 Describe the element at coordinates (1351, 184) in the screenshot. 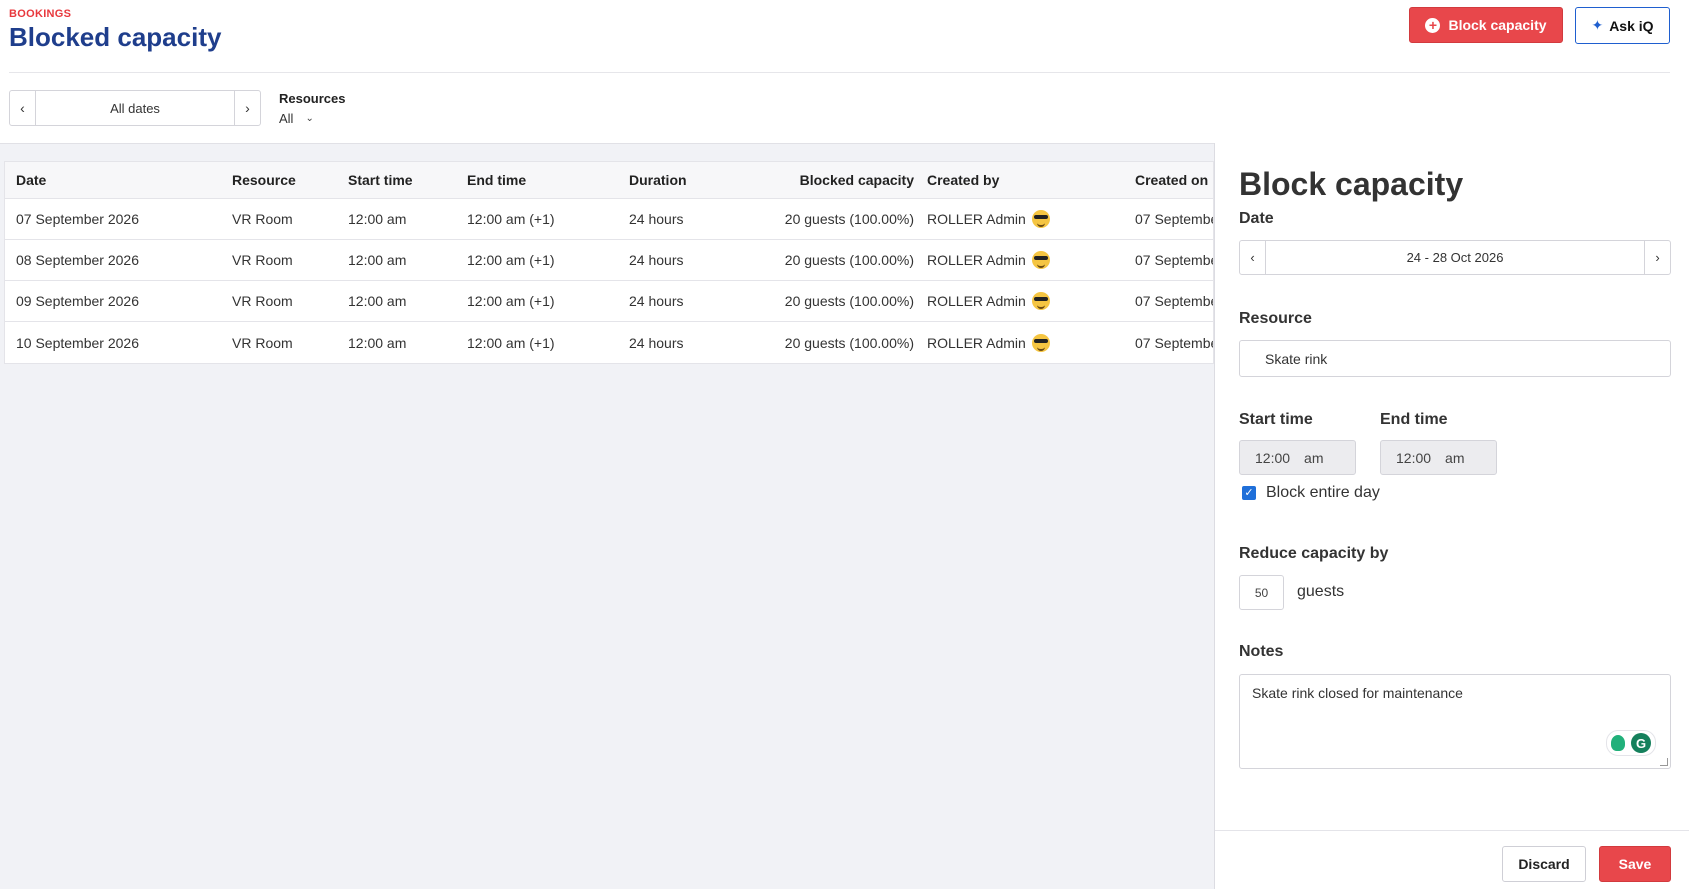

I see `panel-title: Block capacity` at that location.